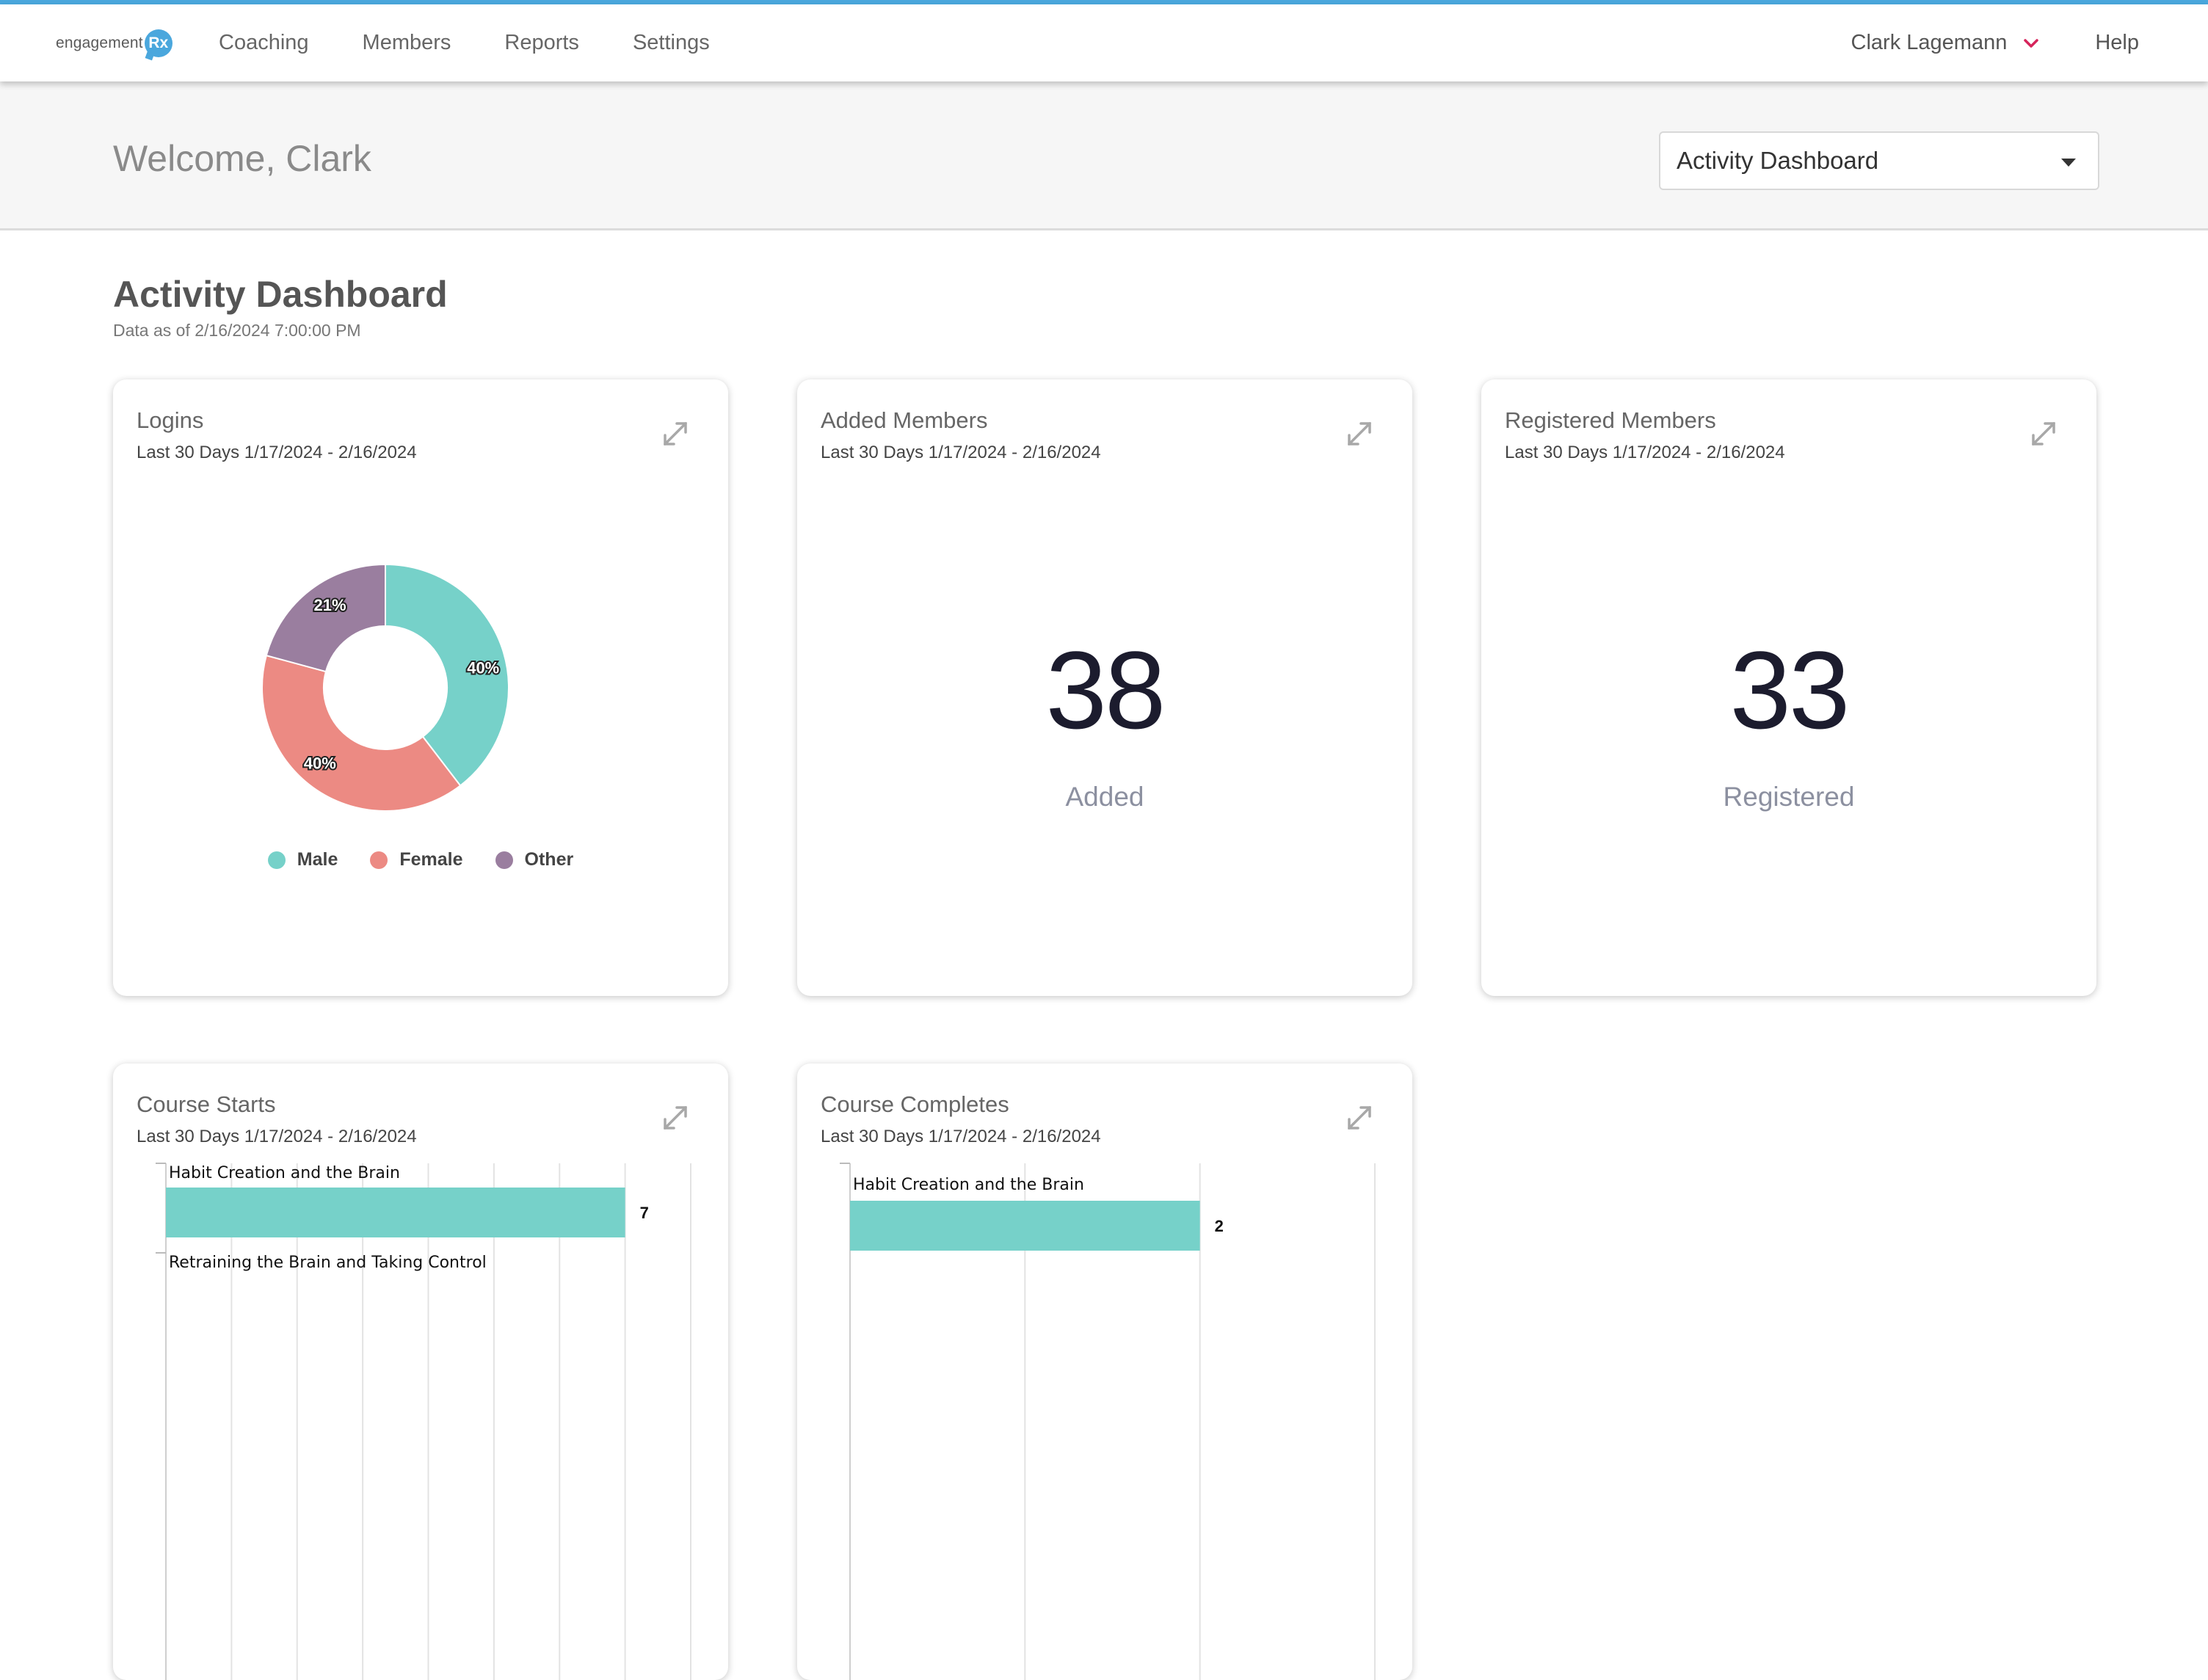 This screenshot has width=2208, height=1680. Describe the element at coordinates (317, 860) in the screenshot. I see `legend-label: Male` at that location.